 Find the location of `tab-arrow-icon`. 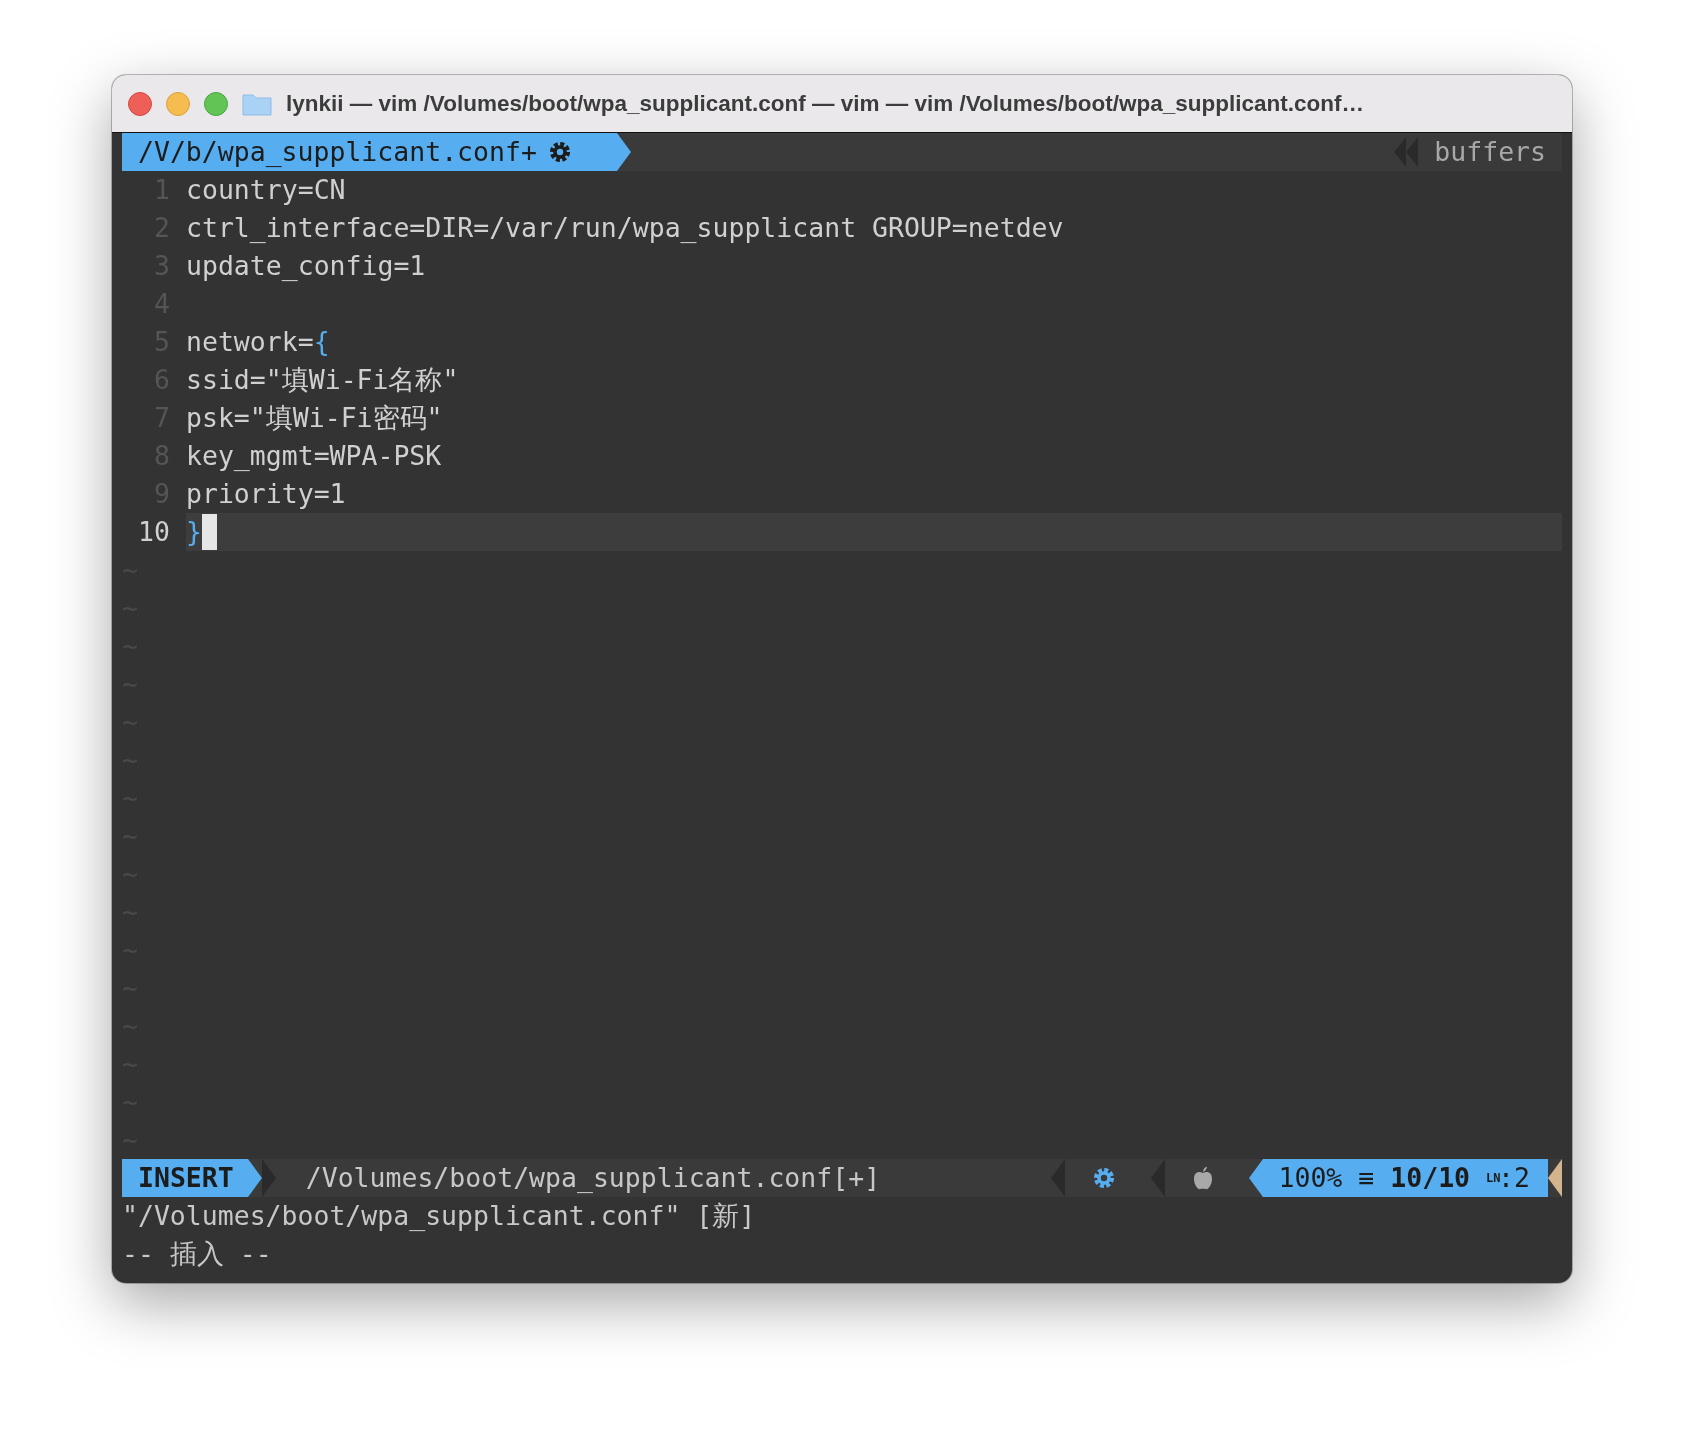

tab-arrow-icon is located at coordinates (623, 152).